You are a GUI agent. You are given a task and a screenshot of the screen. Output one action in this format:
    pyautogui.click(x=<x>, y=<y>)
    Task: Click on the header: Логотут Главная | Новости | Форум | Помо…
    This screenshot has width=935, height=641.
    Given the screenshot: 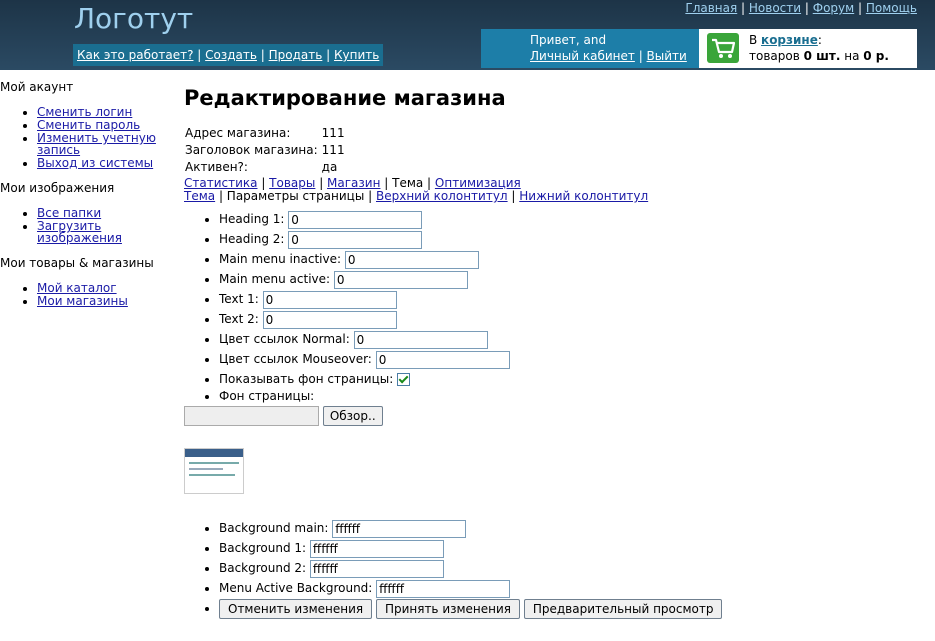 What is the action you would take?
    pyautogui.click(x=467, y=35)
    